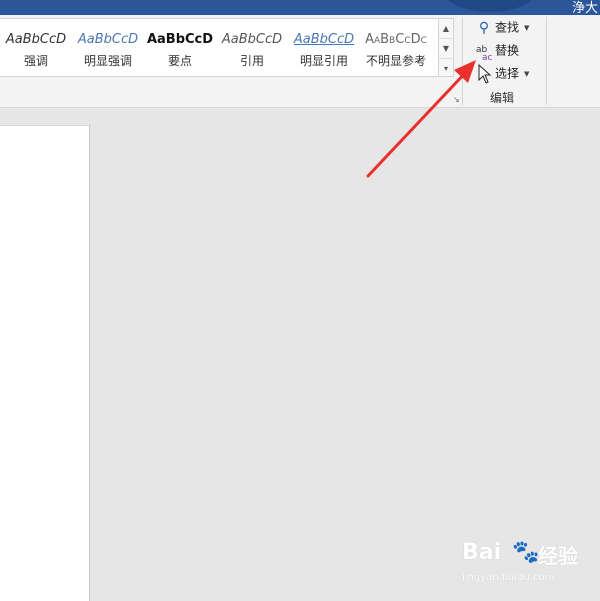  Describe the element at coordinates (396, 39) in the screenshot. I see `style-preview: AaBbCcDc` at that location.